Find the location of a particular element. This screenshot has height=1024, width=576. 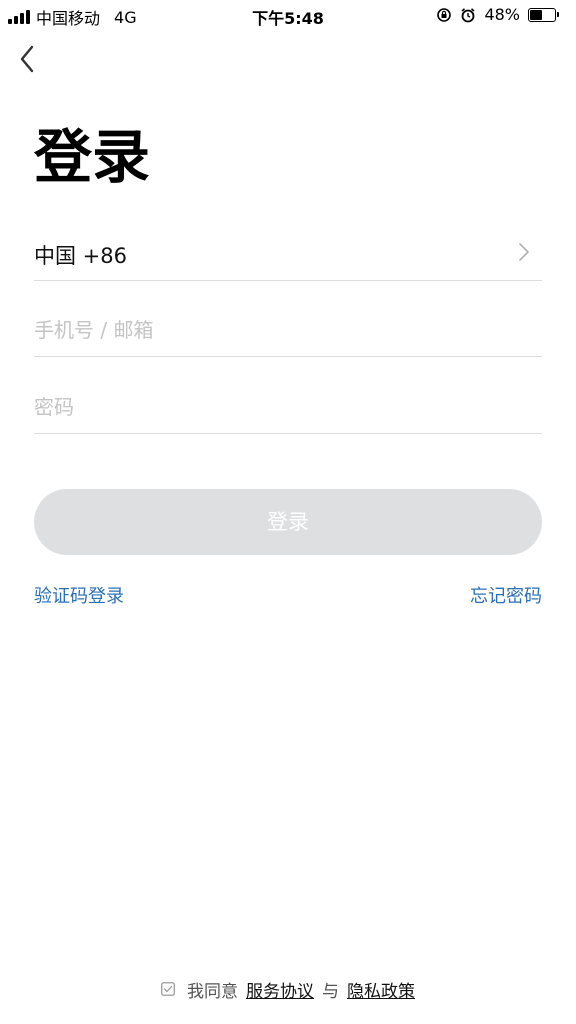

login-button: 登录 is located at coordinates (288, 522).